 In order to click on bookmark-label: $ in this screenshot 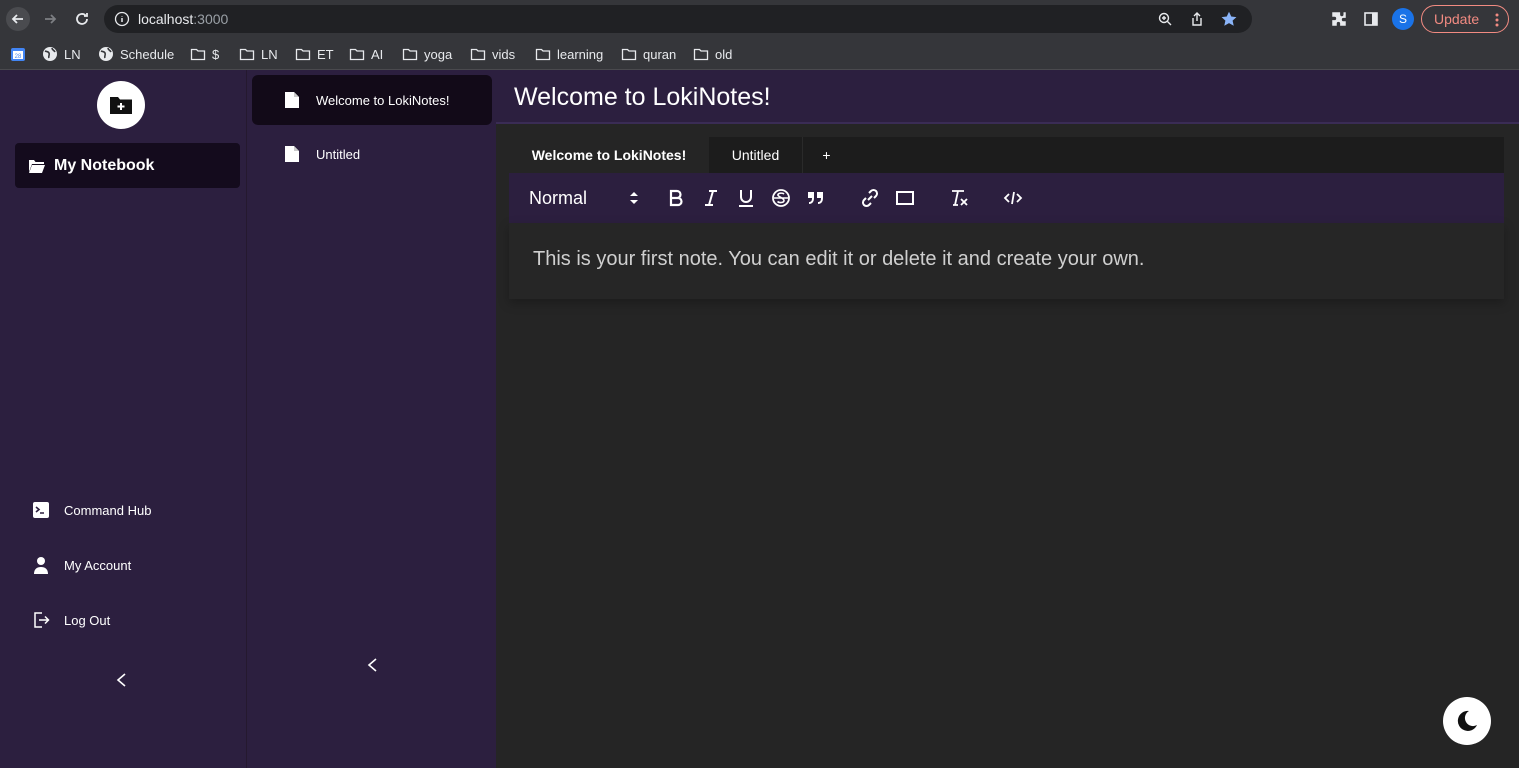, I will do `click(216, 54)`.